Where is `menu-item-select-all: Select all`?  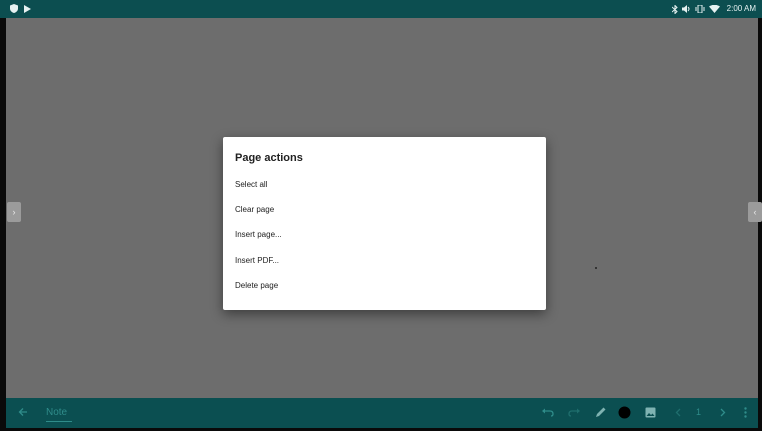
menu-item-select-all: Select all is located at coordinates (251, 184).